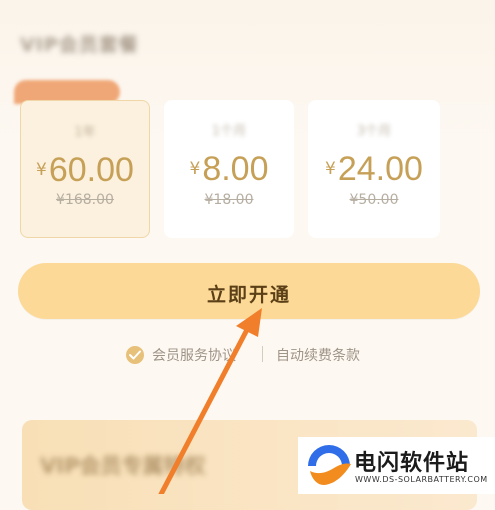 This screenshot has width=495, height=510. I want to click on original-price: ¥50.00, so click(374, 200).